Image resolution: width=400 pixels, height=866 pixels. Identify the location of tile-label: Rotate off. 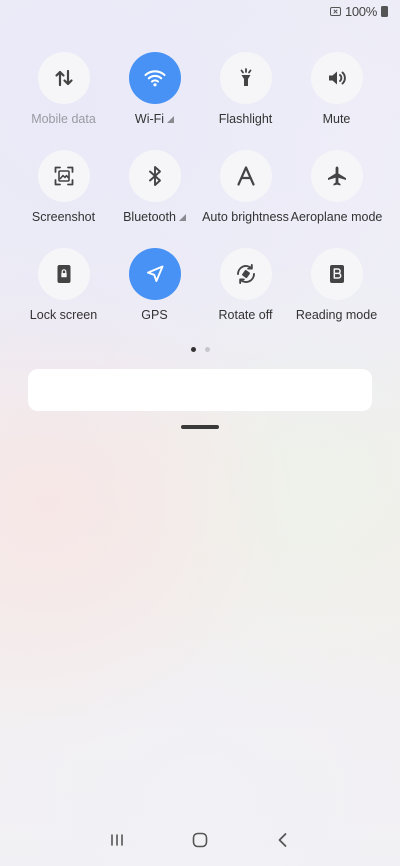
(246, 315).